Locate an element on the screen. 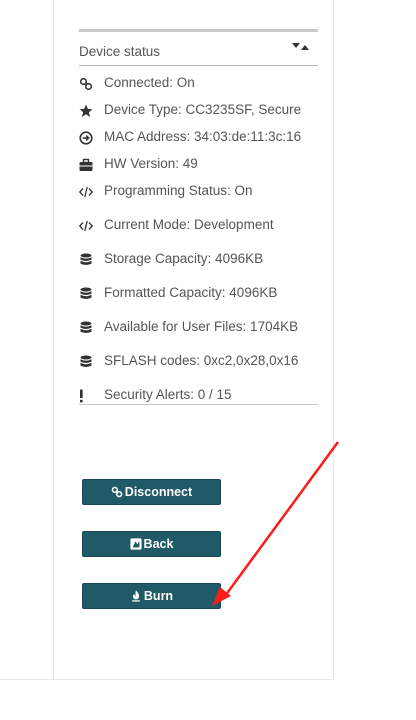  status-item-formatted-capacity: Formatted Capacity: 4096KB is located at coordinates (198, 295).